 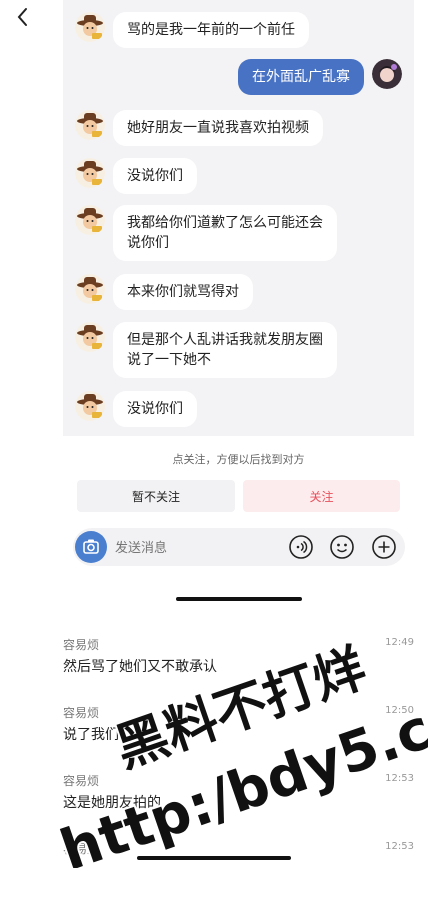 I want to click on chat-message: 但是那个人乱讲话我就发朋友圈 说了一下她不, so click(x=206, y=350).